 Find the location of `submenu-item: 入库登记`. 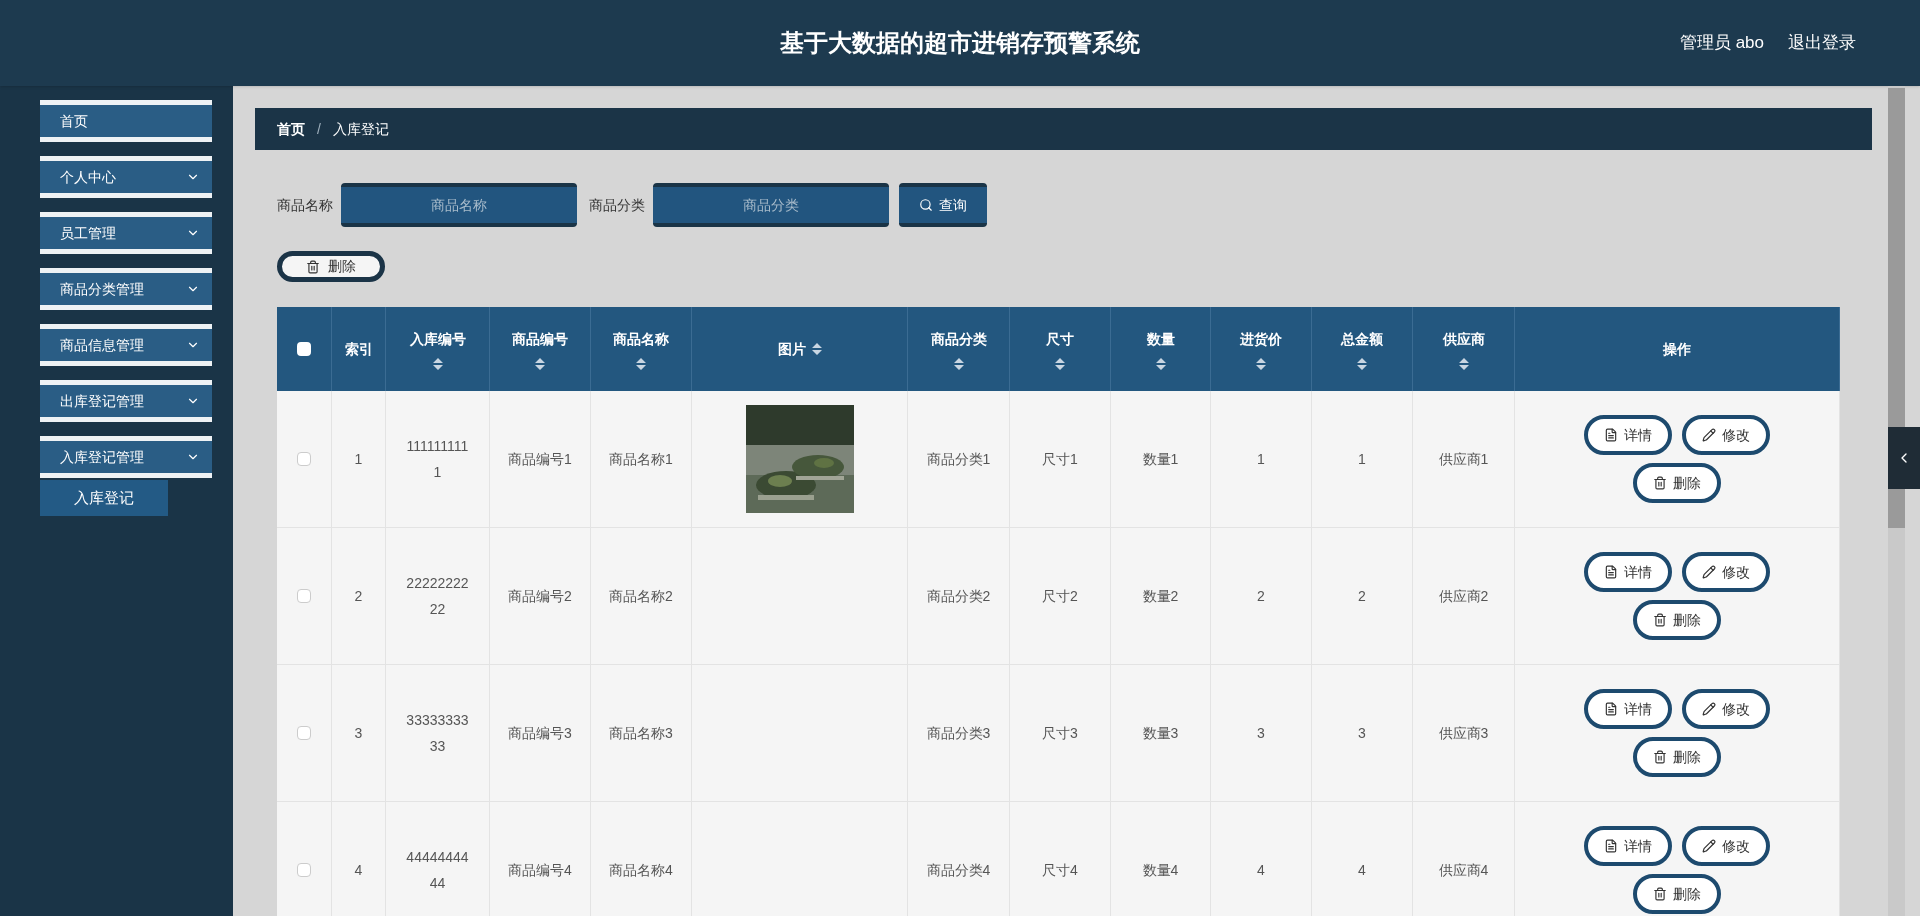

submenu-item: 入库登记 is located at coordinates (104, 498).